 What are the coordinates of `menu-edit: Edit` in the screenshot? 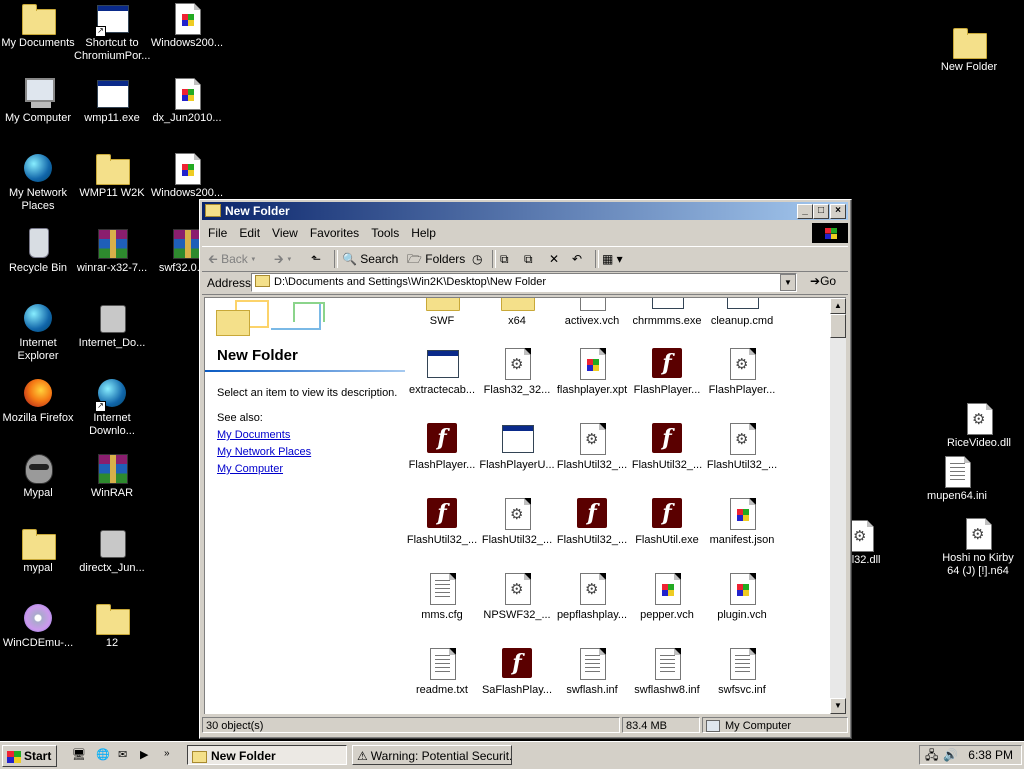 It's located at (249, 233).